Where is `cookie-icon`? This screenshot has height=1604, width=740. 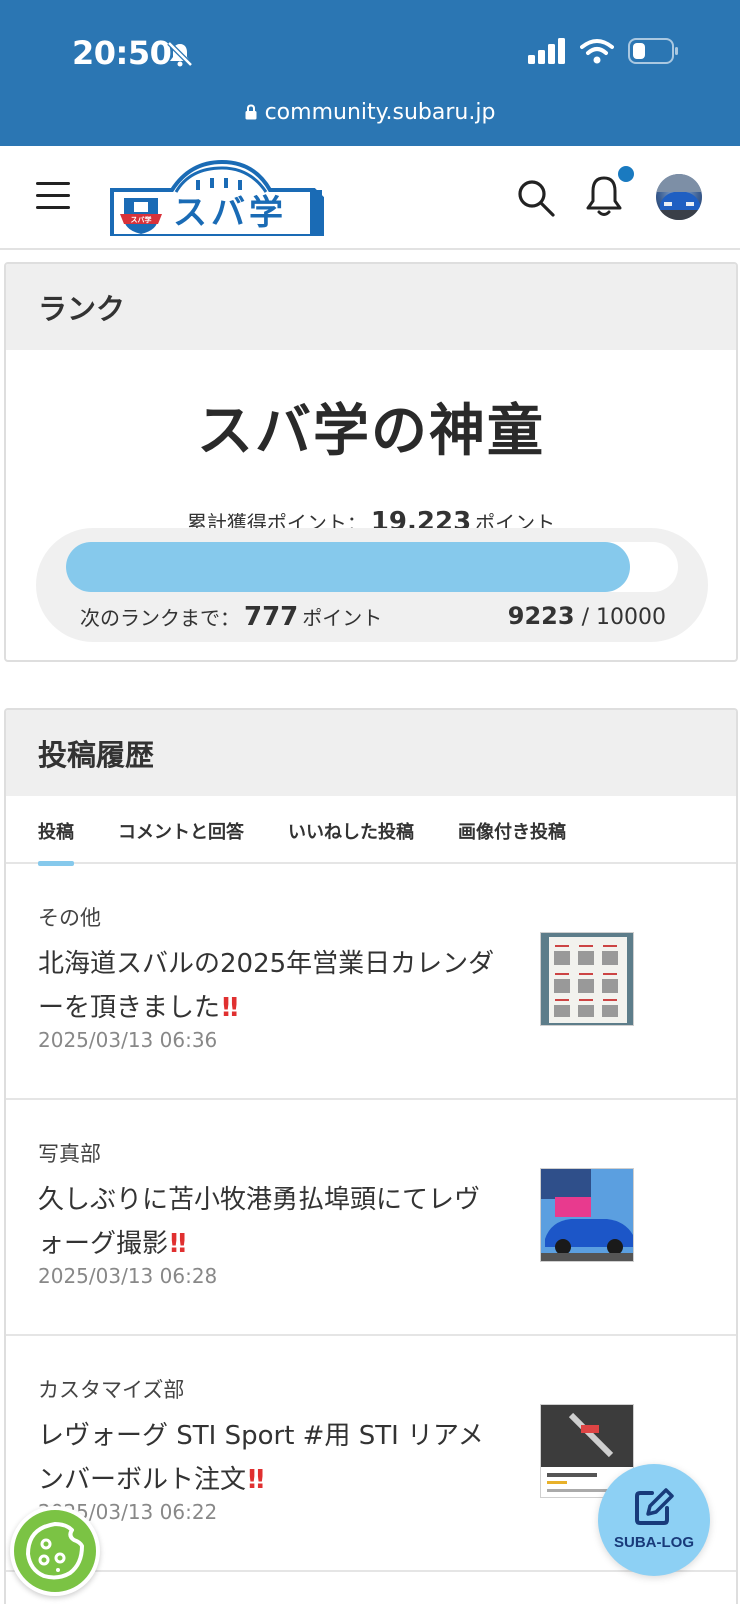
cookie-icon is located at coordinates (55, 1551).